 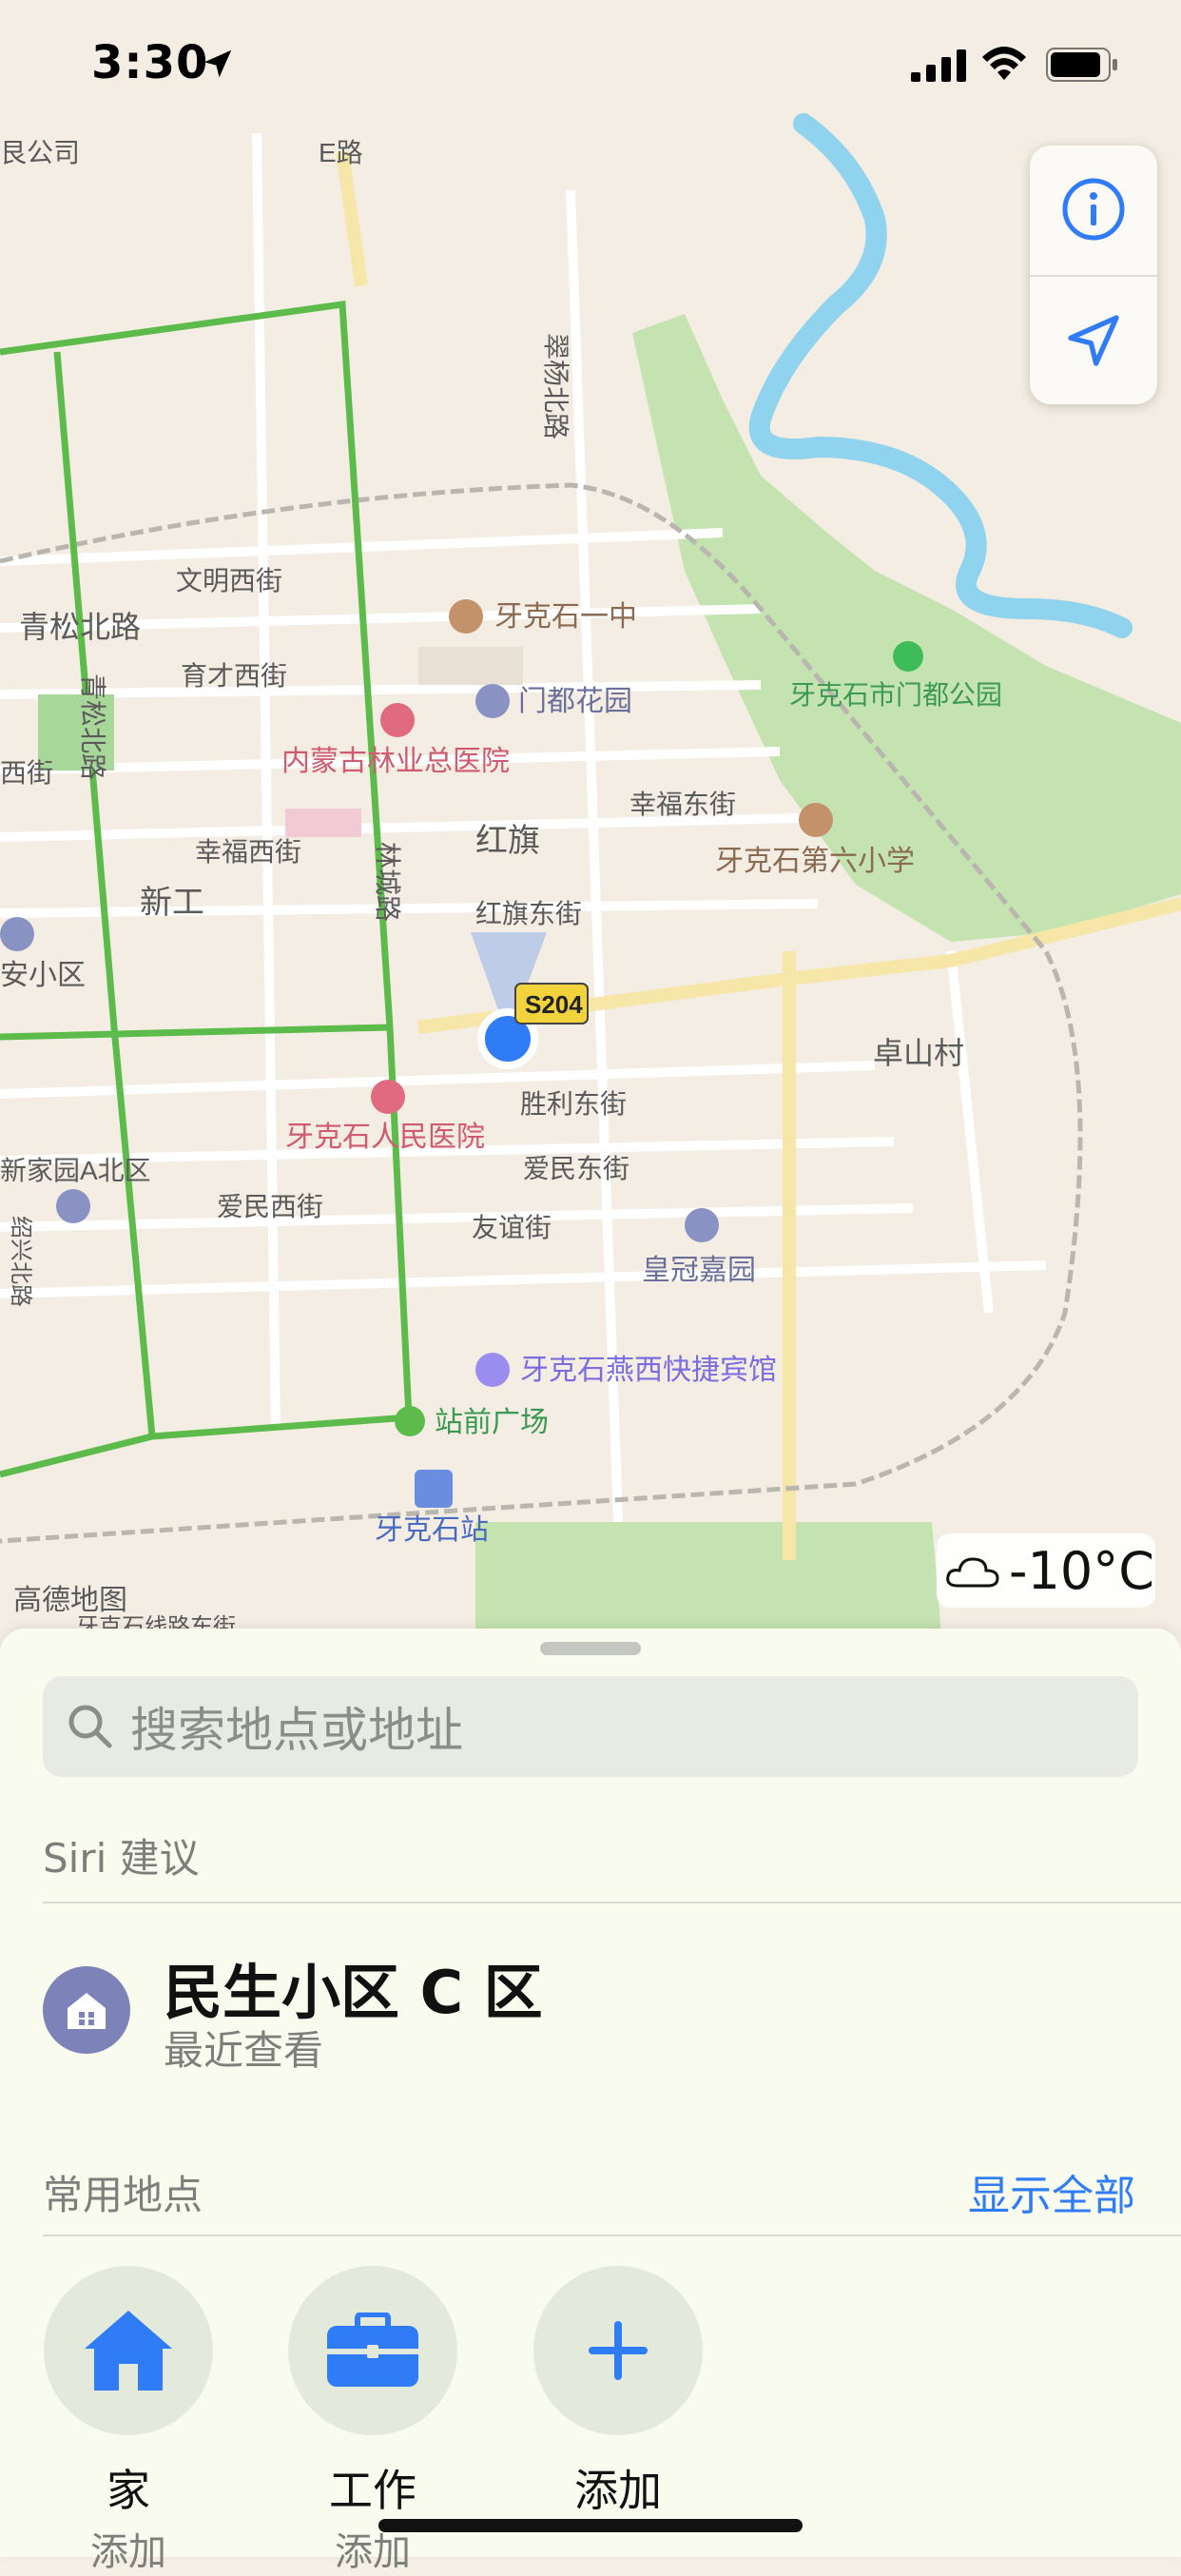 What do you see at coordinates (1004, 64) in the screenshot?
I see `wifi-icon` at bounding box center [1004, 64].